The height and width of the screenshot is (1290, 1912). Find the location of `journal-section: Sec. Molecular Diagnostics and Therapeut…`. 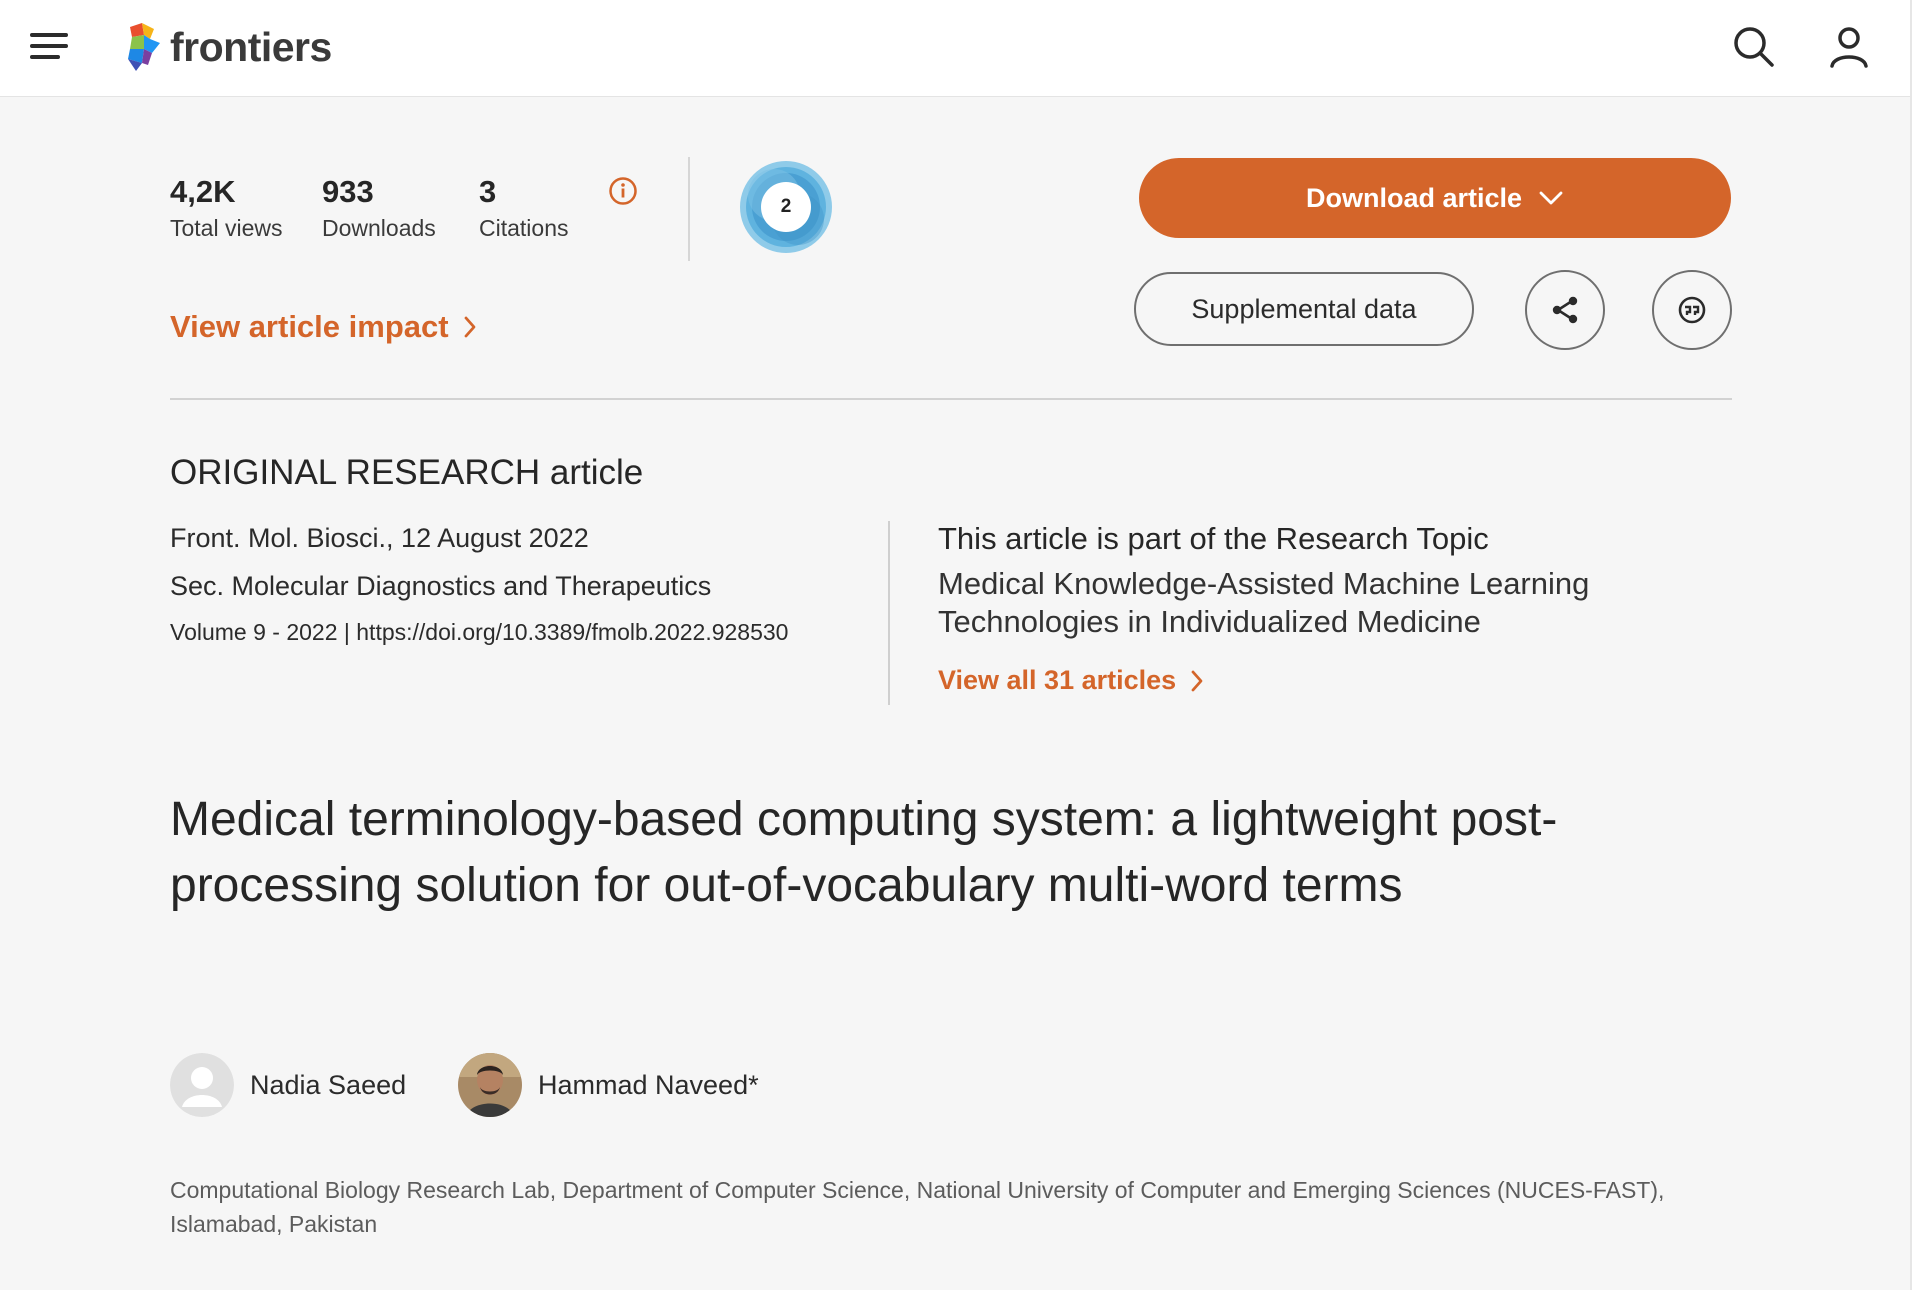

journal-section: Sec. Molecular Diagnostics and Therapeut… is located at coordinates (440, 586).